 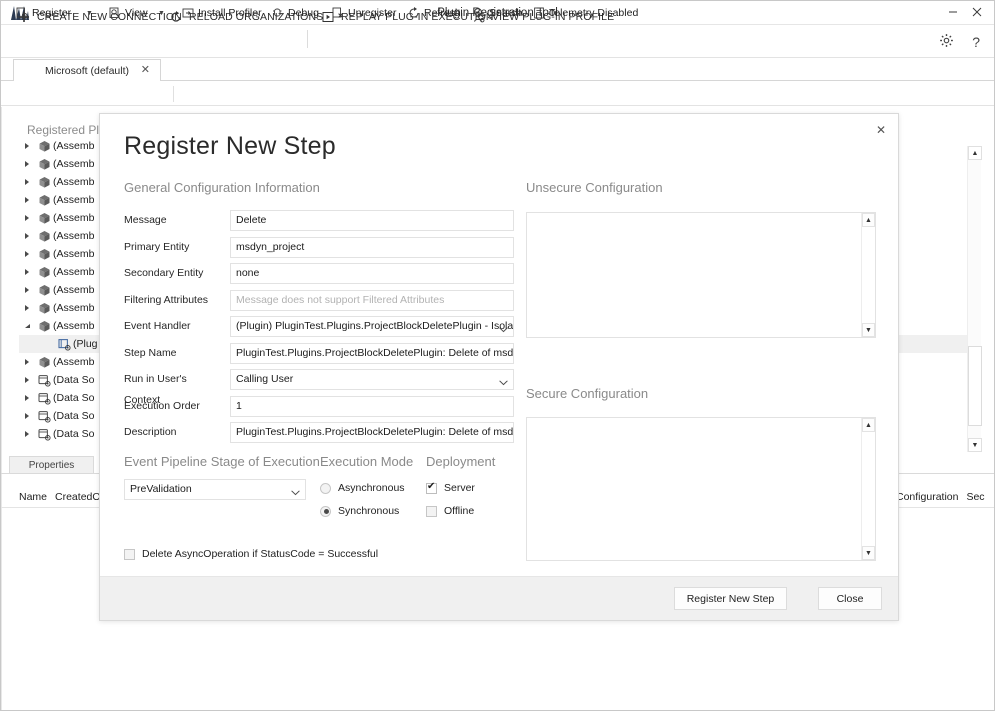 What do you see at coordinates (369, 511) in the screenshot?
I see `execution-mode-synchronous-label: Synchronous` at bounding box center [369, 511].